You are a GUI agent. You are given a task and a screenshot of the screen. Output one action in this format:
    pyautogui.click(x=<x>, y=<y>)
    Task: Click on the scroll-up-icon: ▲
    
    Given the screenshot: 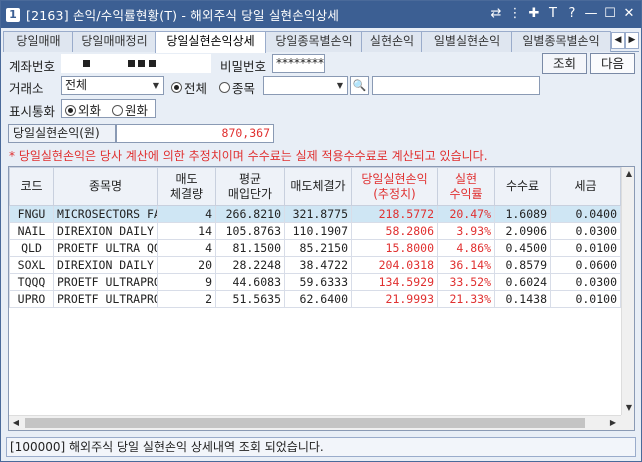 What is the action you would take?
    pyautogui.click(x=628, y=174)
    